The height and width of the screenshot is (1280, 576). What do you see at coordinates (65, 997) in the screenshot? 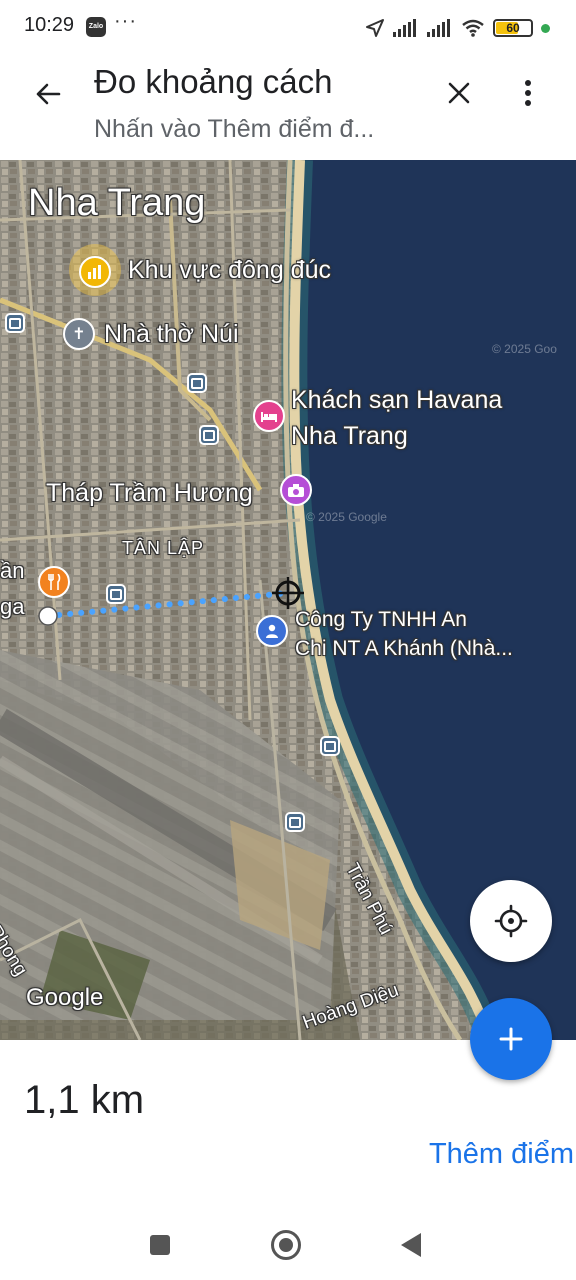
I see `google-attribution: Google` at bounding box center [65, 997].